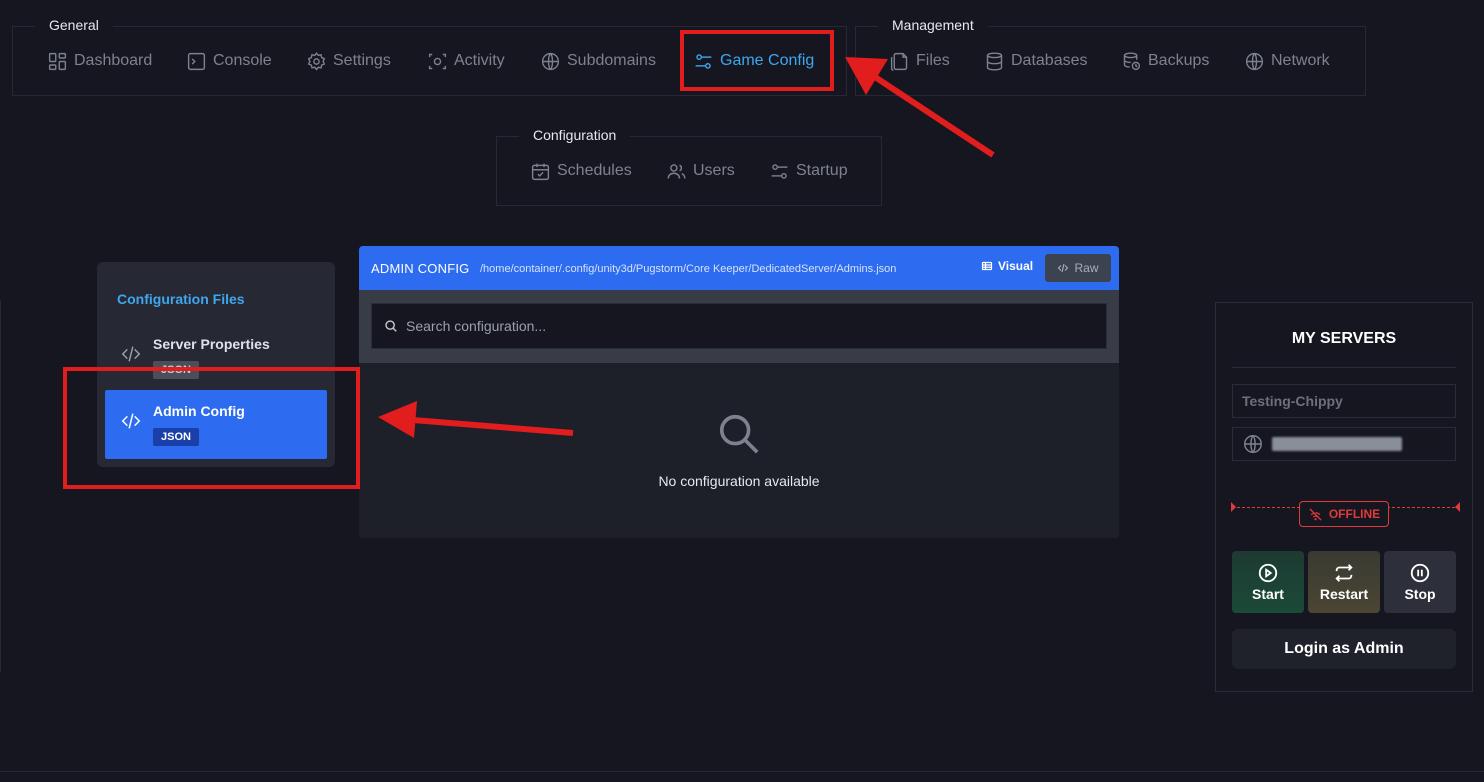  I want to click on redacted-address, so click(1337, 444).